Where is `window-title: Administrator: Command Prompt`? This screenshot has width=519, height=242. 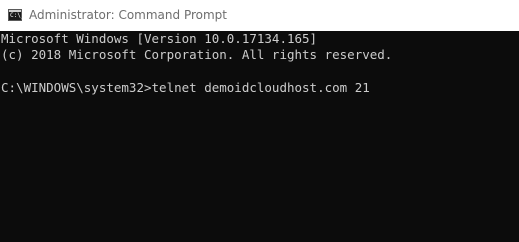 window-title: Administrator: Command Prompt is located at coordinates (128, 15).